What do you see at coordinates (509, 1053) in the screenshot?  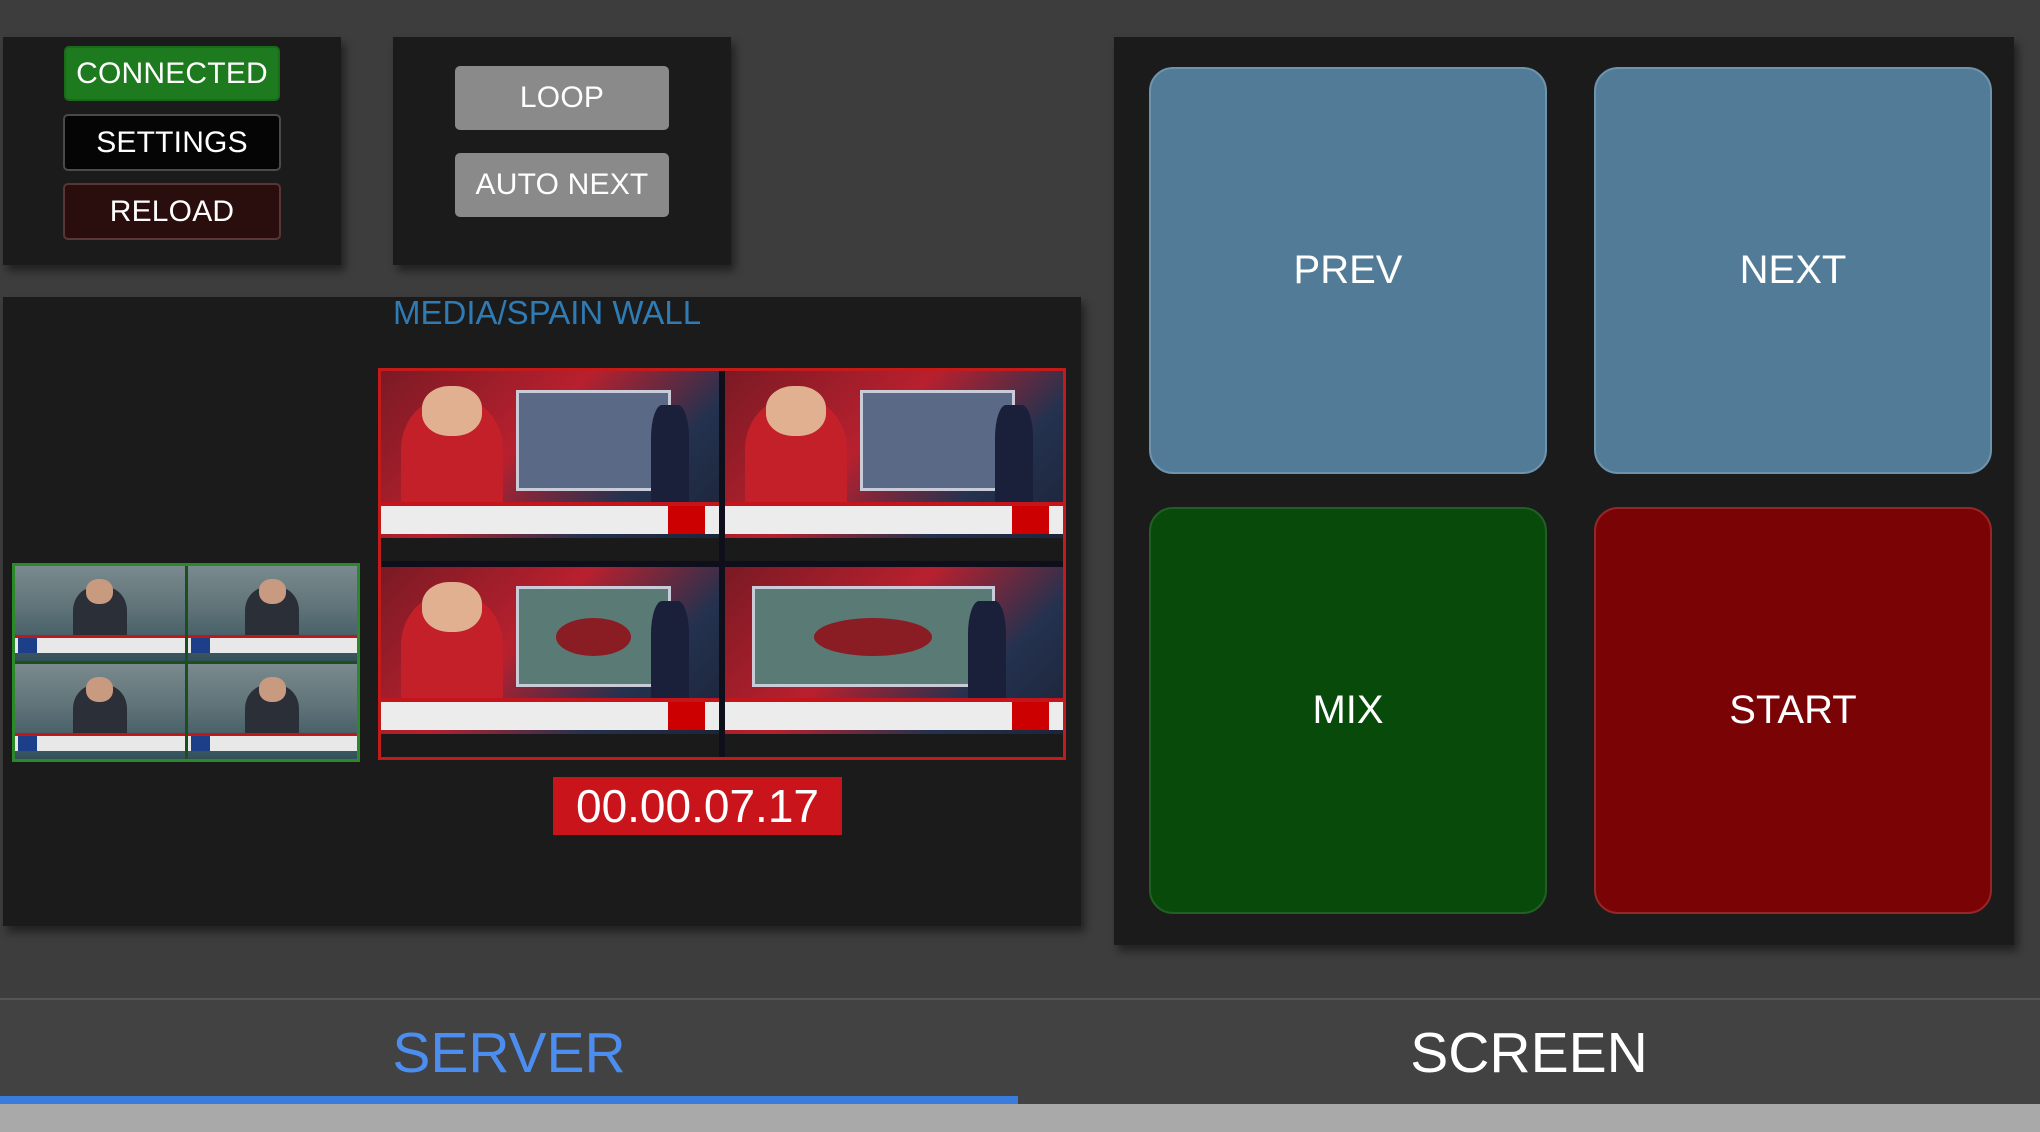 I see `tab-server: SERVER` at bounding box center [509, 1053].